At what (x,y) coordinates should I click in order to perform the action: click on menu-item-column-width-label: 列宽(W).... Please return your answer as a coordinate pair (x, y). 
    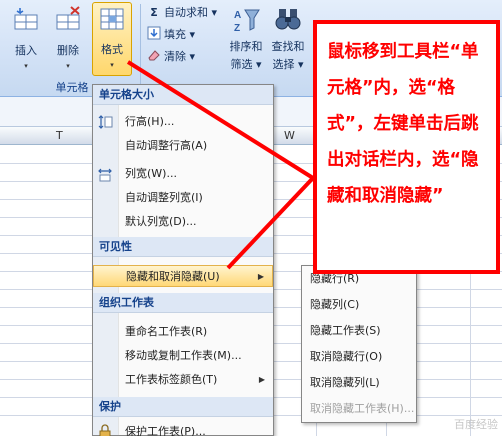
    Looking at the image, I should click on (151, 173).